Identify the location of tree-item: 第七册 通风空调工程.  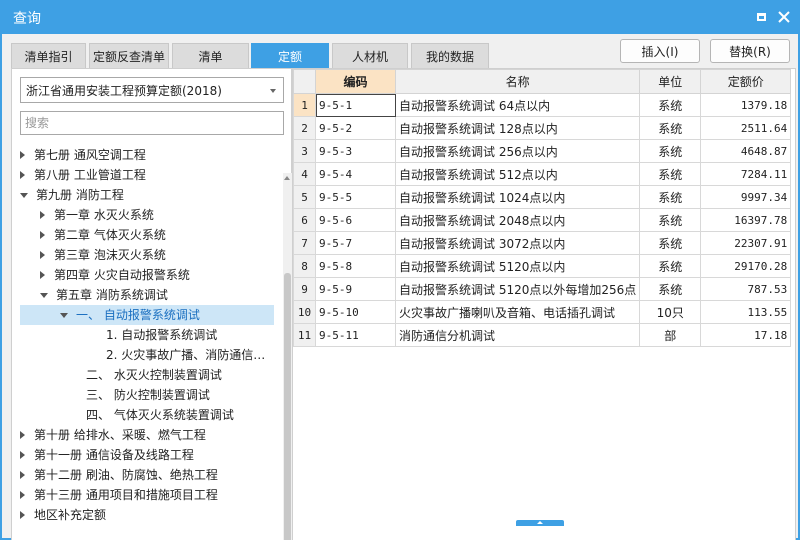
(147, 155).